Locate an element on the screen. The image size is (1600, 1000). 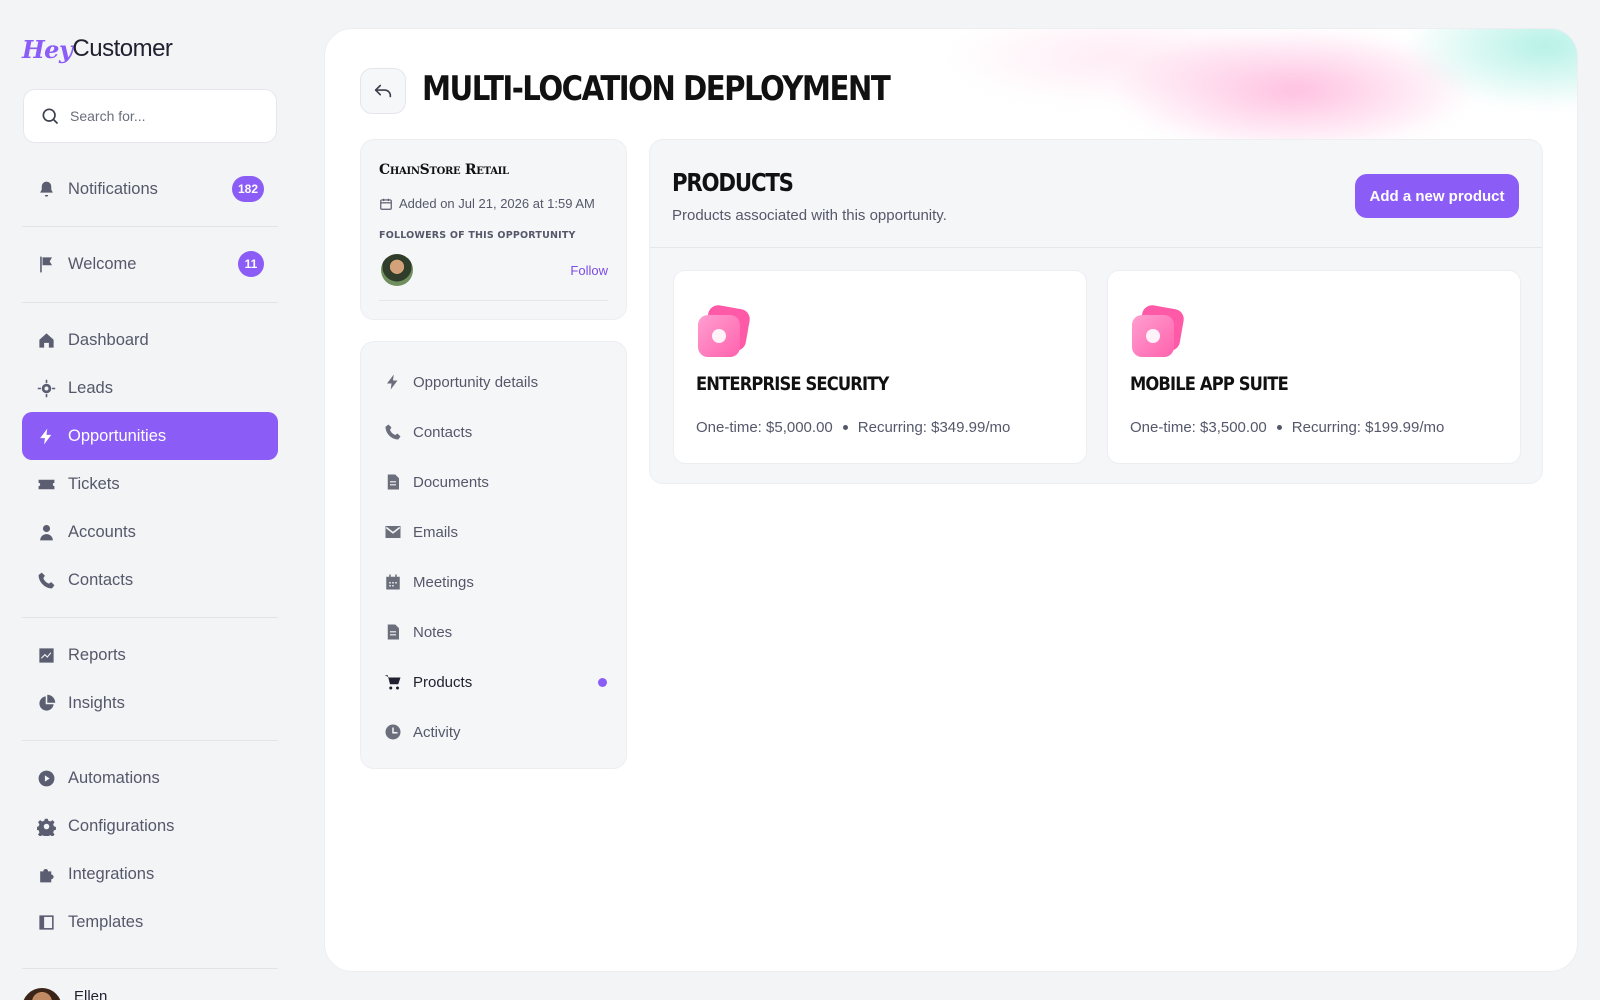
play-icon is located at coordinates (46, 778).